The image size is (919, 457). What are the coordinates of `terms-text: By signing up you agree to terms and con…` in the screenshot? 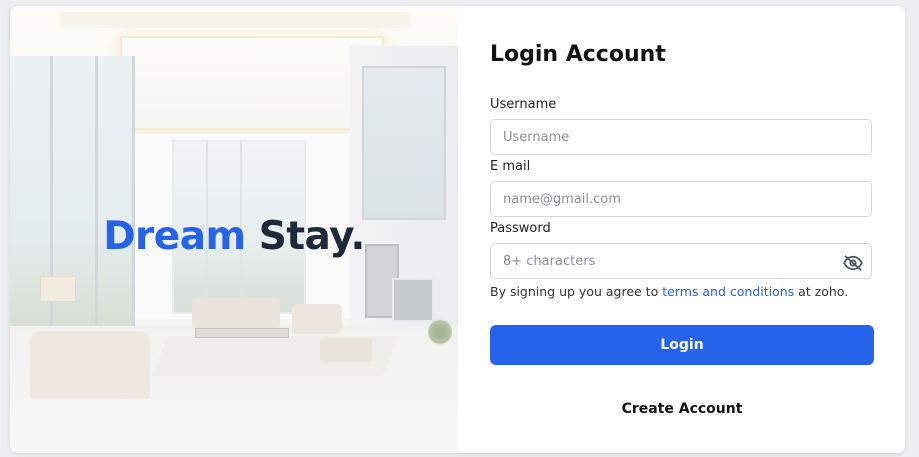 It's located at (669, 291).